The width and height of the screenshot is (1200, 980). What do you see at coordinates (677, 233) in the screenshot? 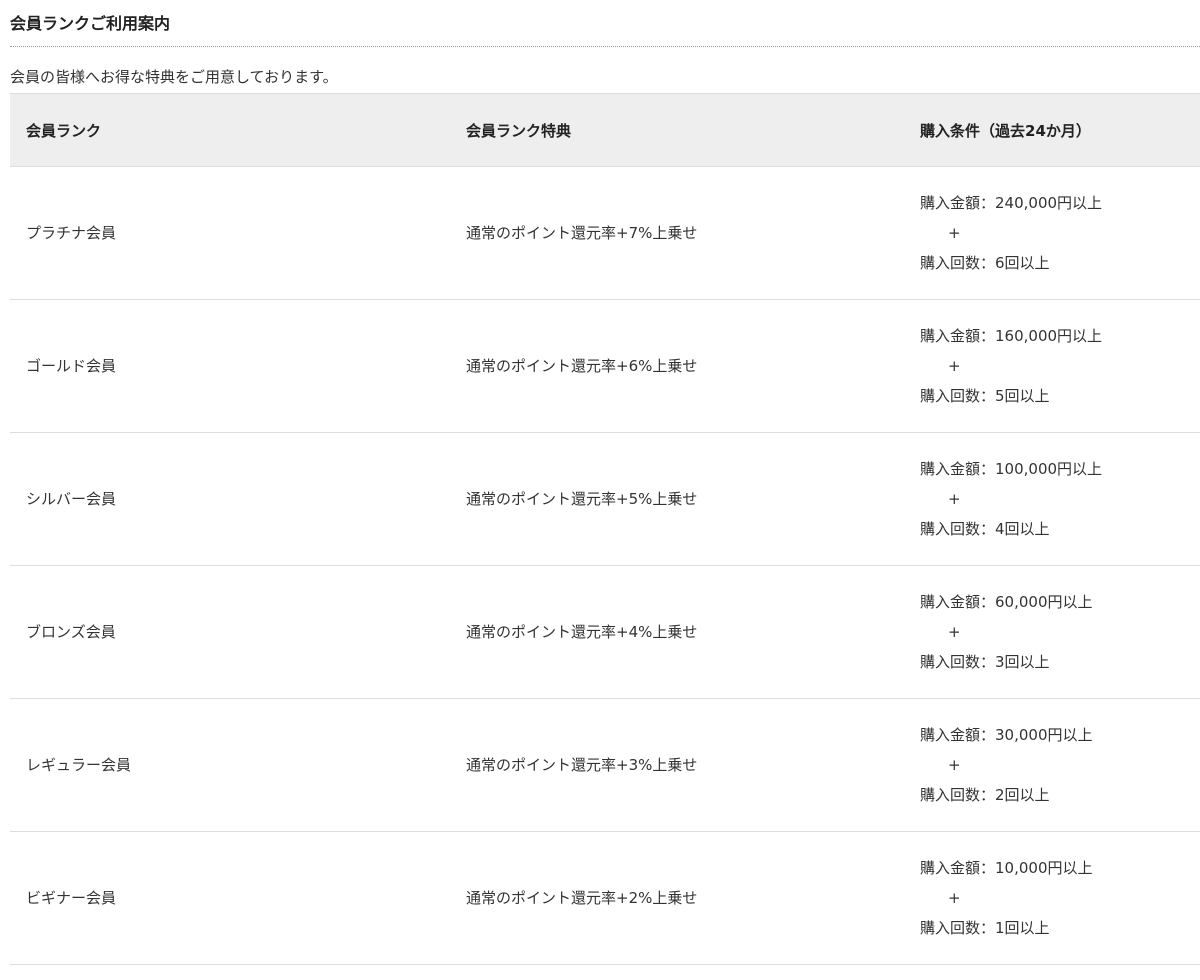
I see `rank-benefit: 通常のポイント還元率+7%上乗せ` at bounding box center [677, 233].